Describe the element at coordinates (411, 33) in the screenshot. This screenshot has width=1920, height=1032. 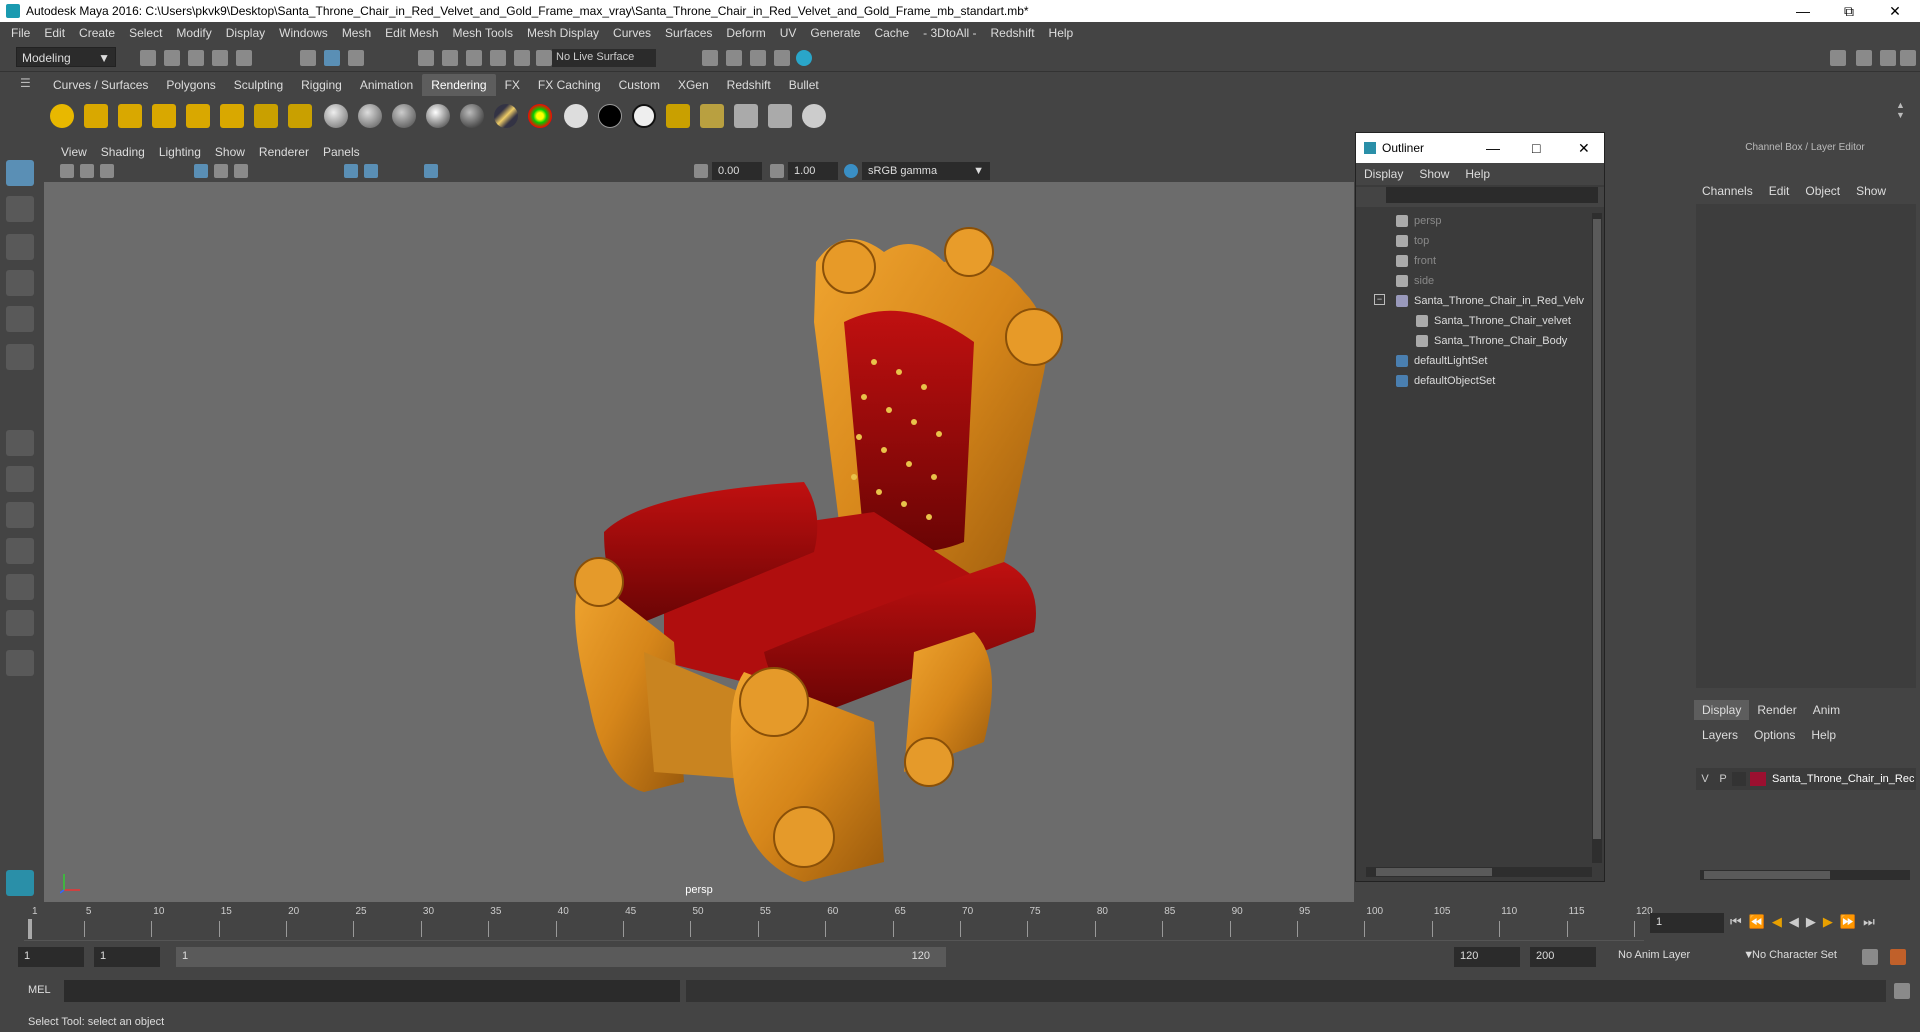
I see `menu-edit-mesh: Edit Mesh` at that location.